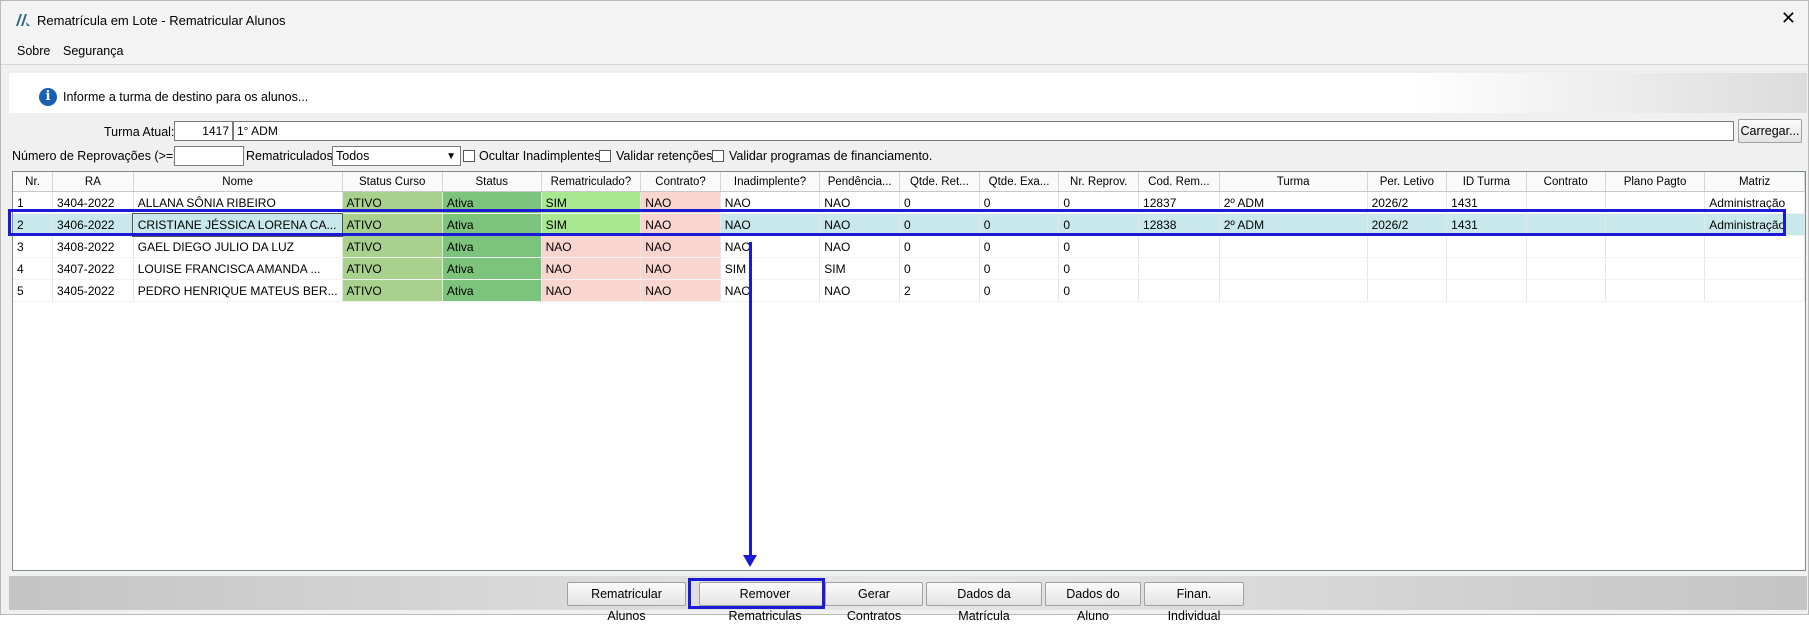 The width and height of the screenshot is (1809, 627). What do you see at coordinates (874, 602) in the screenshot?
I see `gerar-contratos-button: Gerar Contratos` at bounding box center [874, 602].